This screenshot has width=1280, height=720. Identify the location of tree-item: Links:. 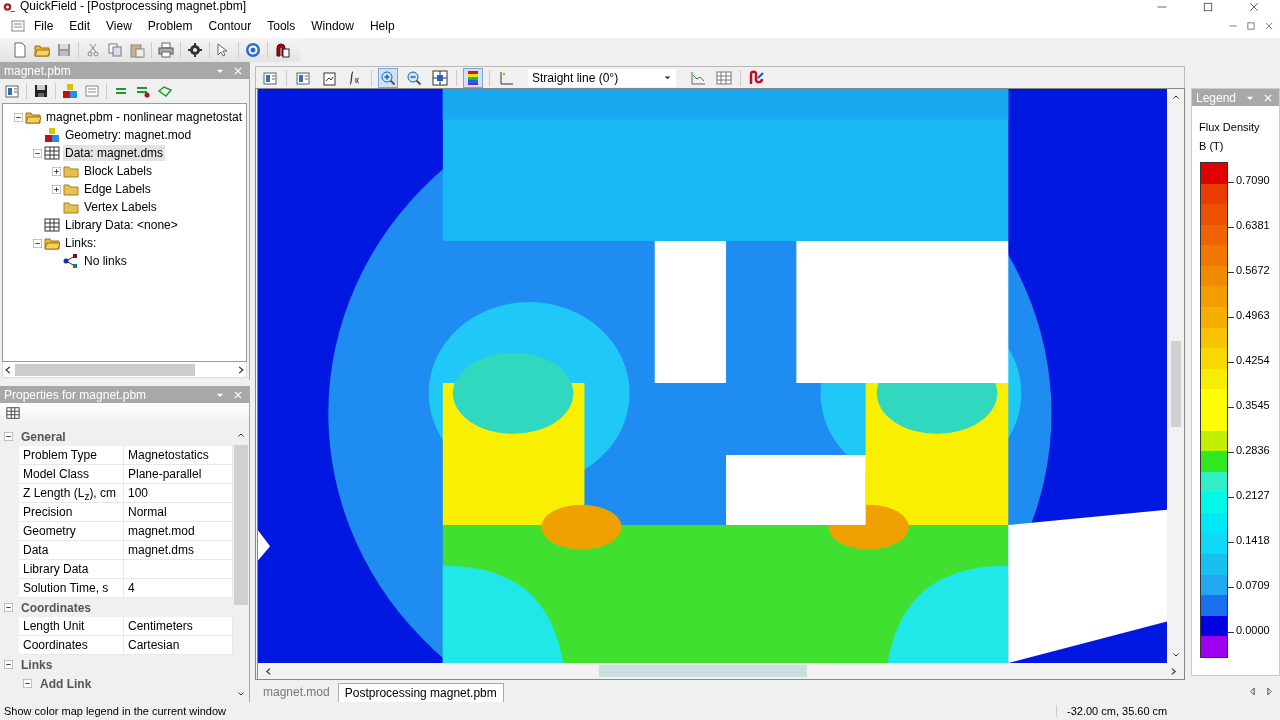
(81, 243).